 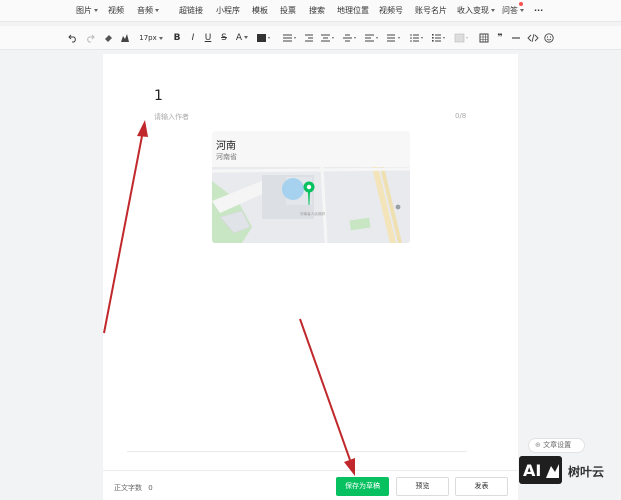 I want to click on watermark-logo: AI, so click(x=540, y=470).